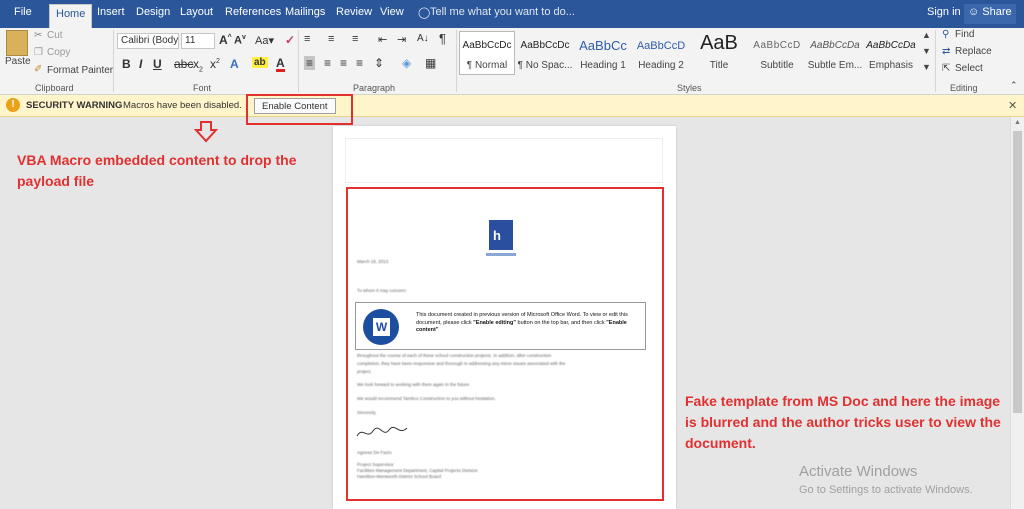 The image size is (1024, 509). I want to click on show-hide-icon: ¶, so click(442, 38).